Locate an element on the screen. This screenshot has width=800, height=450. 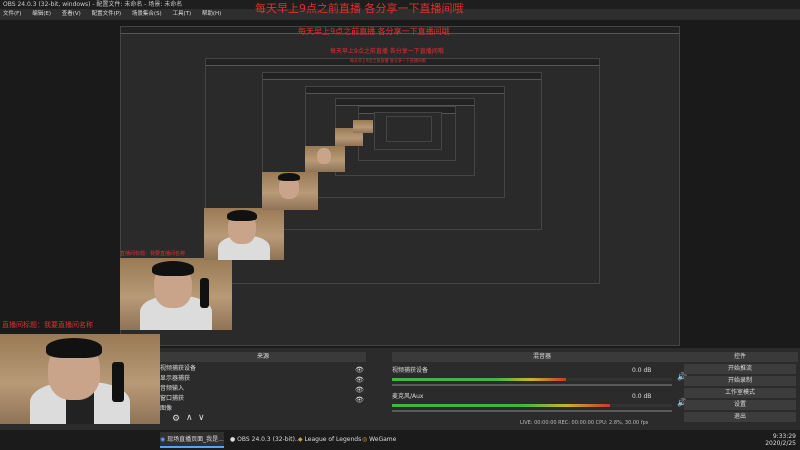
chevron-up-icon: ∧ is located at coordinates (189, 418).